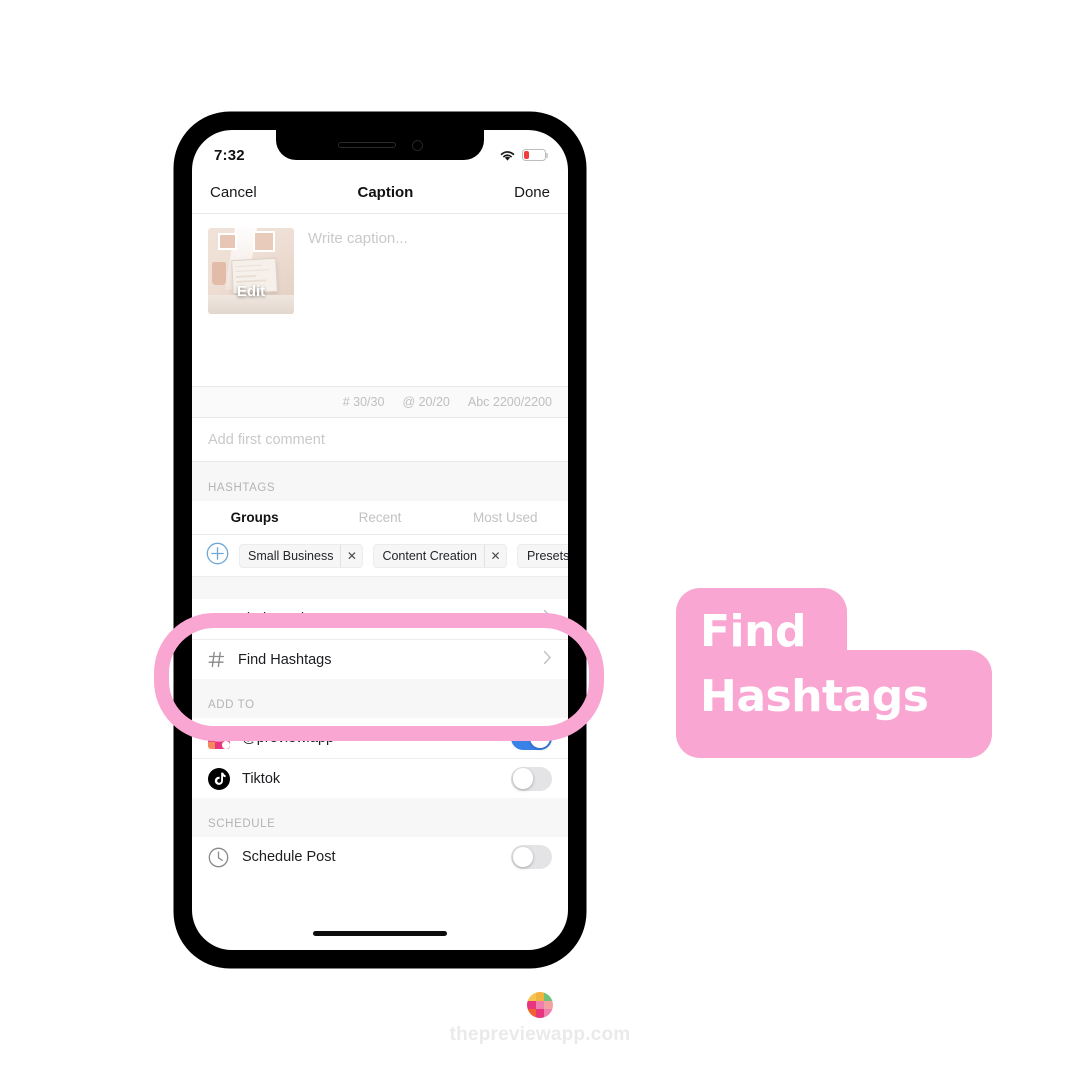  I want to click on tab-recent: Recent, so click(379, 517).